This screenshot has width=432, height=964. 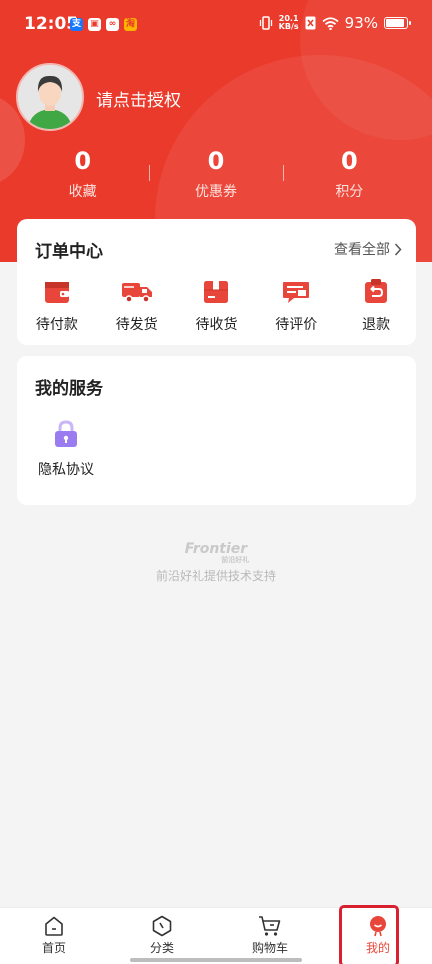 I want to click on lock-icon, so click(x=66, y=433).